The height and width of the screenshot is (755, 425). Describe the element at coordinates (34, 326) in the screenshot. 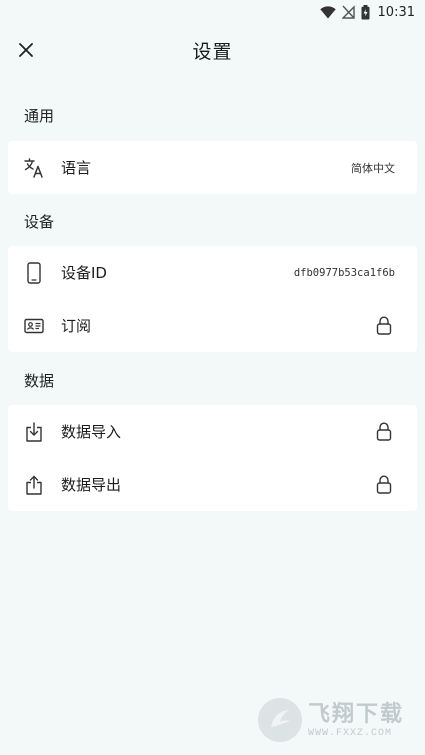

I see `id-card-icon` at that location.